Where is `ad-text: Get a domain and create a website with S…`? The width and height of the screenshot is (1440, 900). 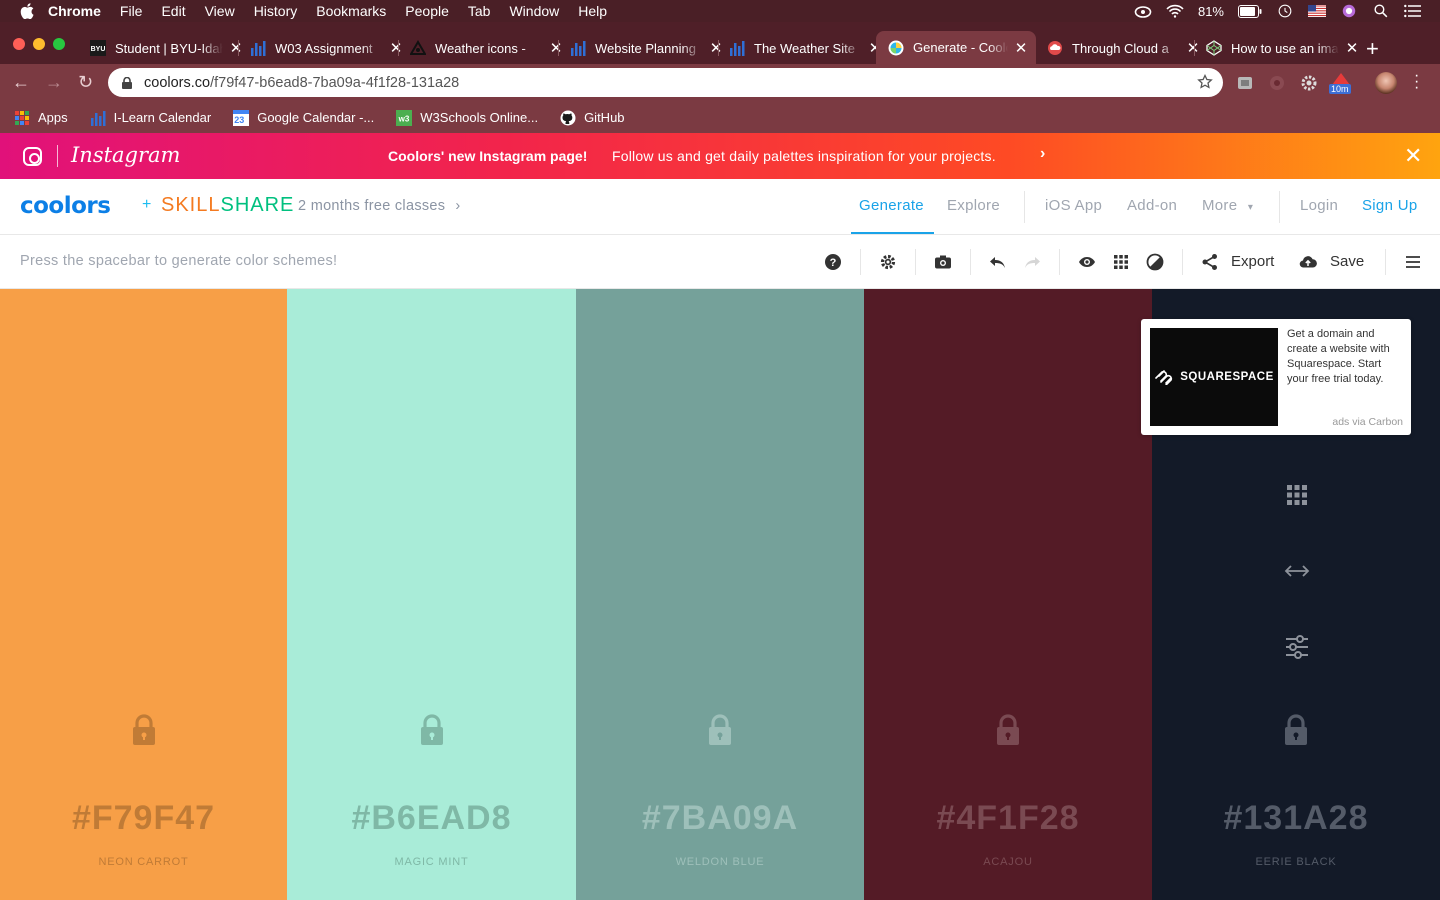
ad-text: Get a domain and create a website with S… is located at coordinates (1346, 357).